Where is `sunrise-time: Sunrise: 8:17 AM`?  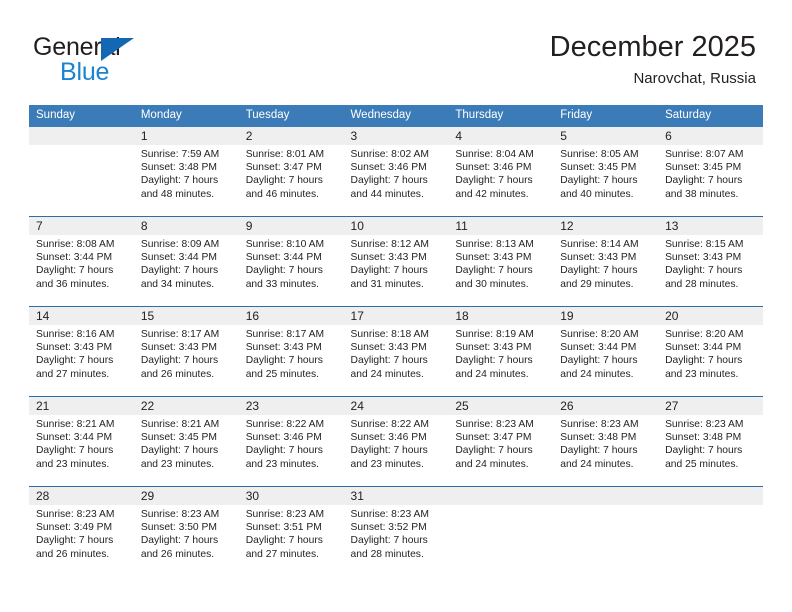 sunrise-time: Sunrise: 8:17 AM is located at coordinates (285, 334).